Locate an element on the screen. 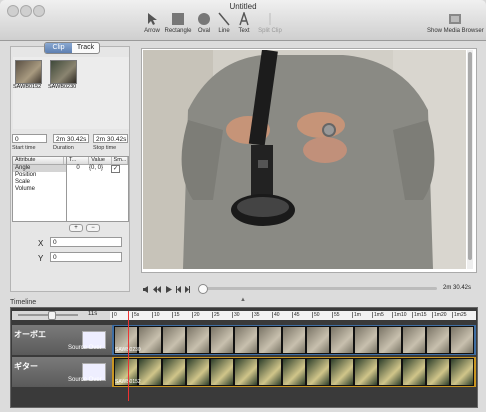  viewer-scrollbar is located at coordinates (470, 159).